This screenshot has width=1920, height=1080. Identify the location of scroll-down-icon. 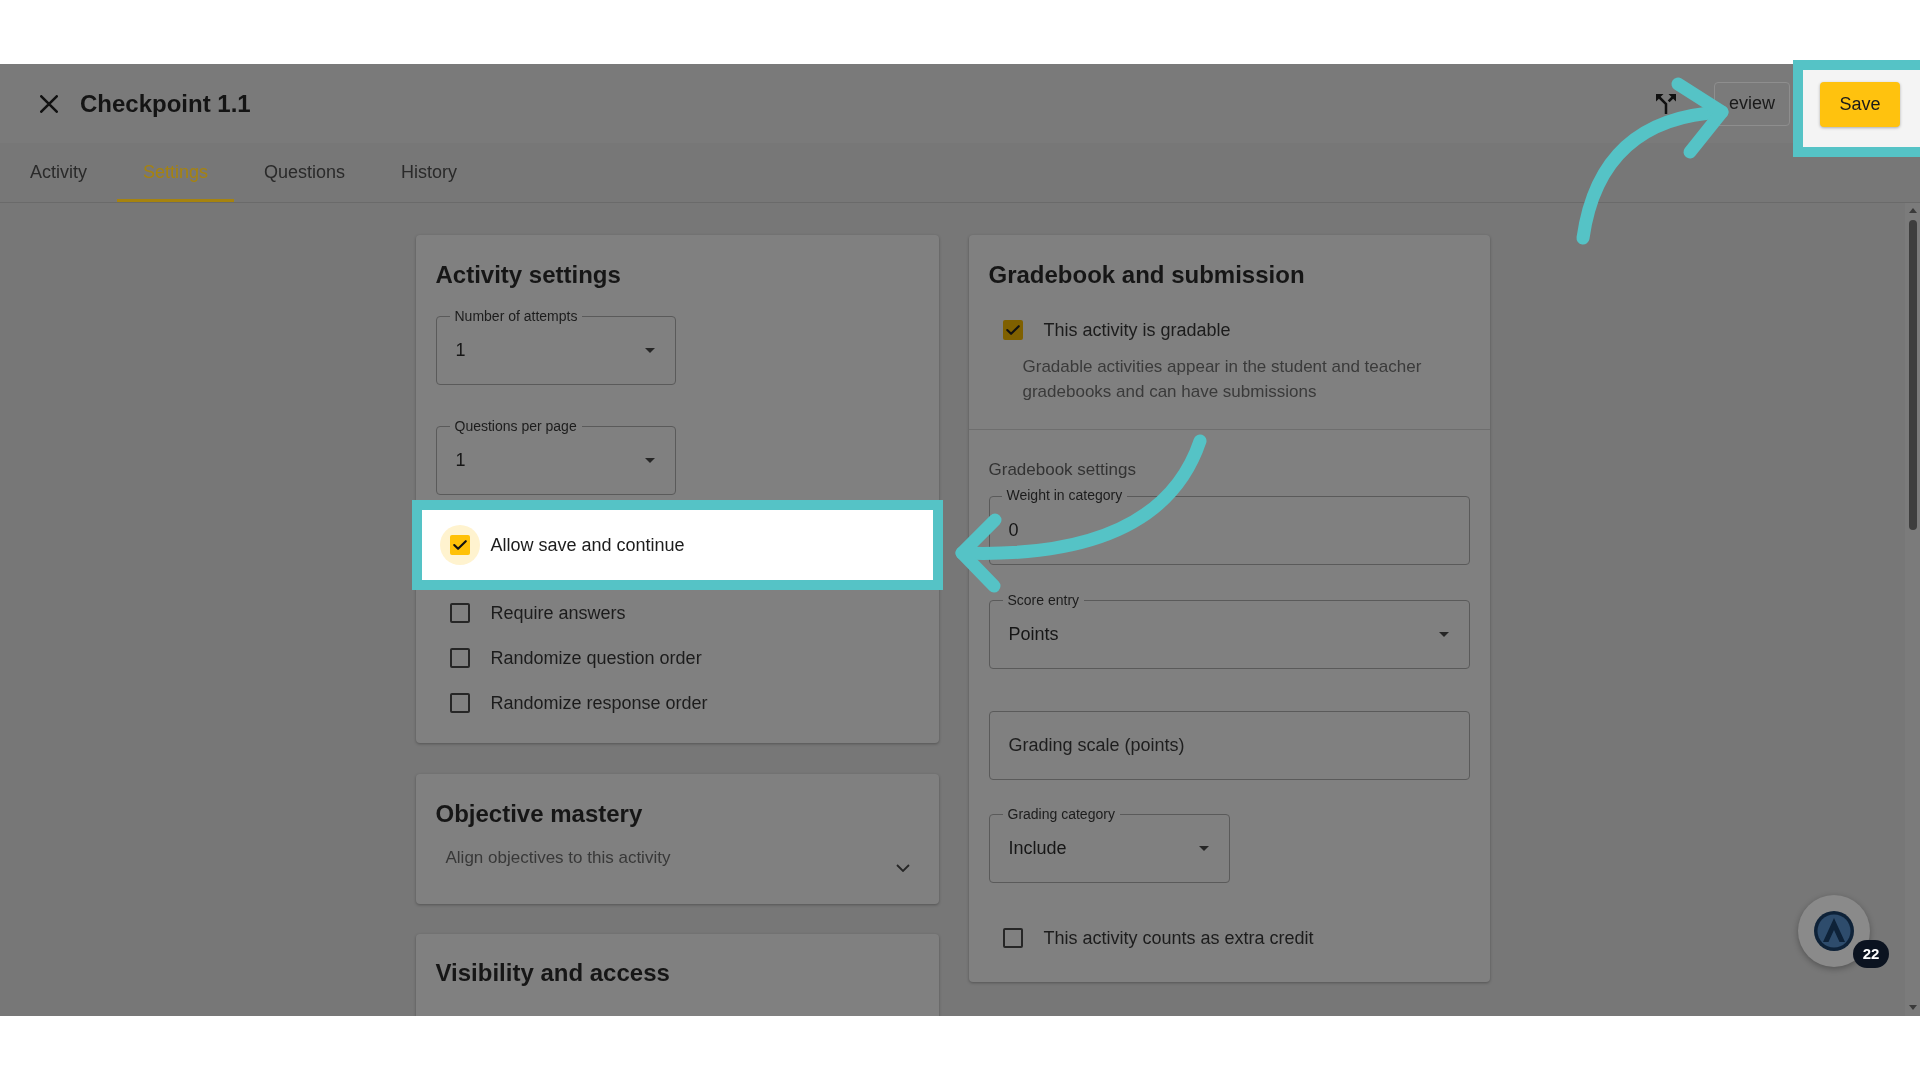
(1912, 1007).